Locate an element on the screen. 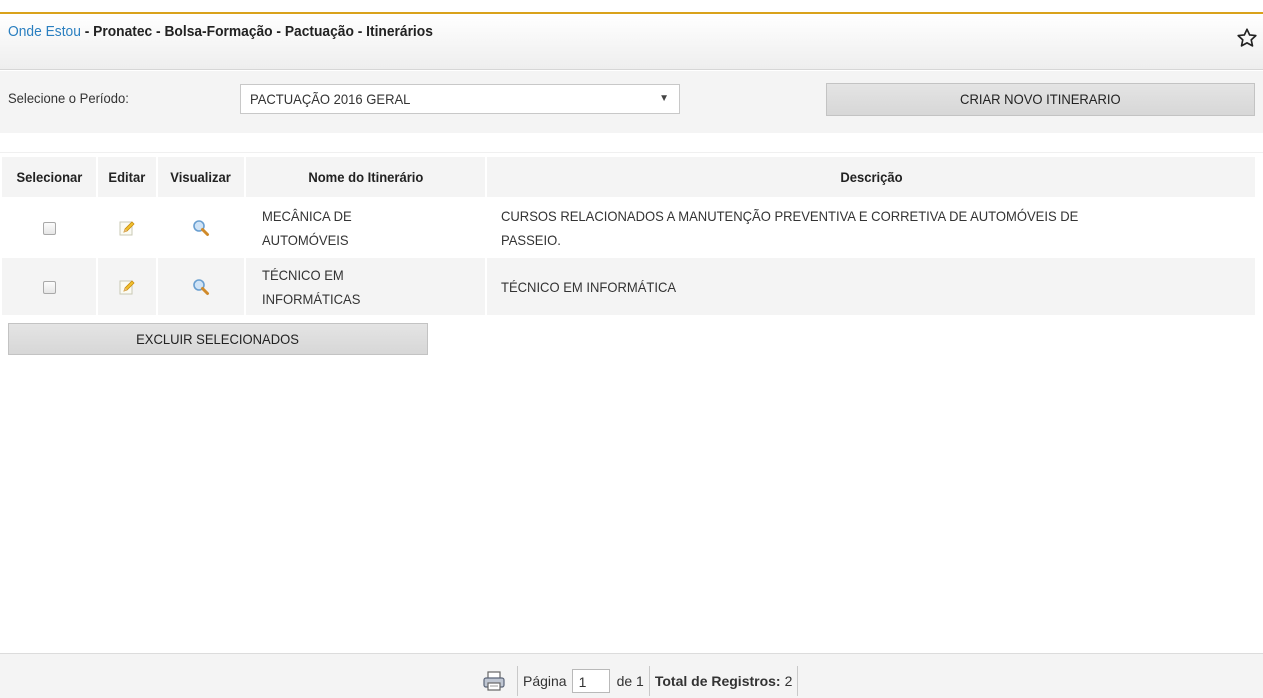  page-number-input: 1 is located at coordinates (590, 681).